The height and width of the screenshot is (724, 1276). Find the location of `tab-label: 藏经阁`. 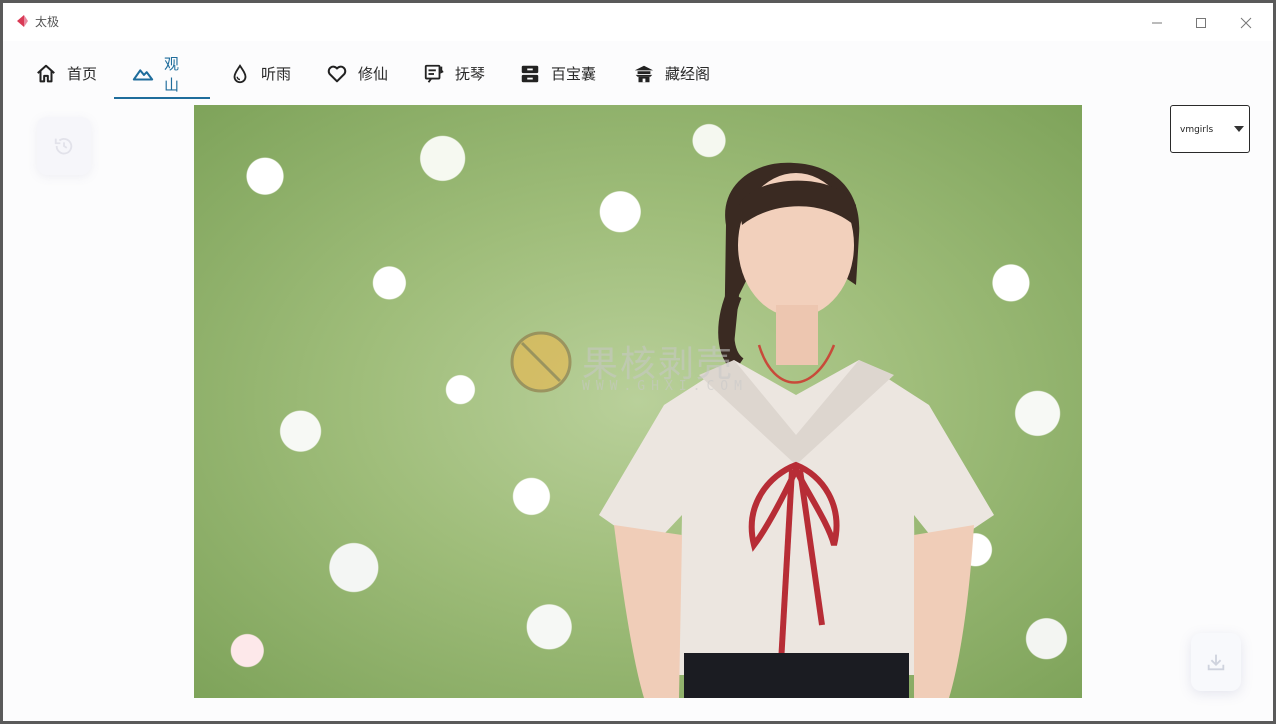

tab-label: 藏经阁 is located at coordinates (688, 74).